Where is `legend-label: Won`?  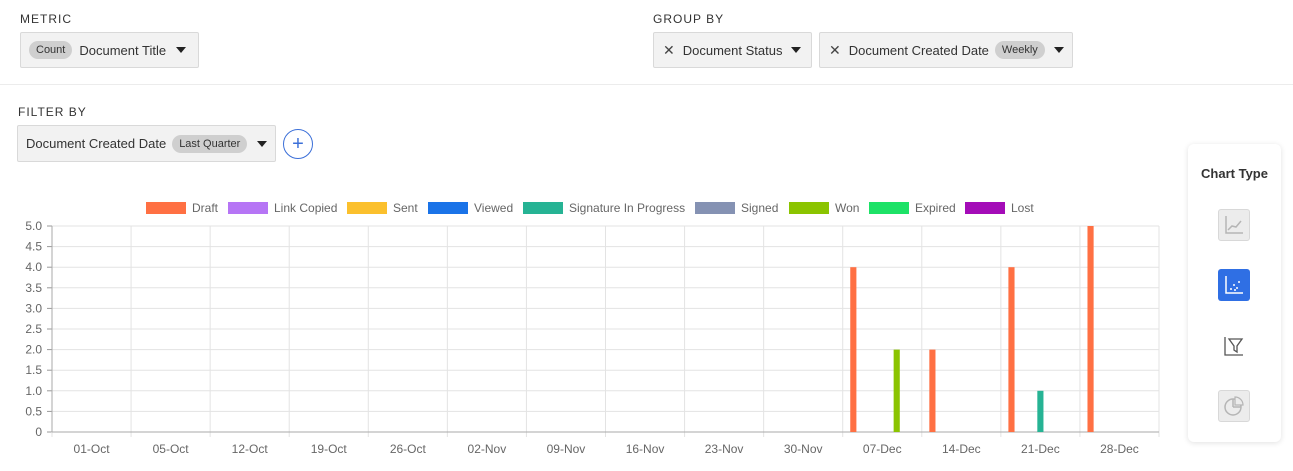 legend-label: Won is located at coordinates (847, 208).